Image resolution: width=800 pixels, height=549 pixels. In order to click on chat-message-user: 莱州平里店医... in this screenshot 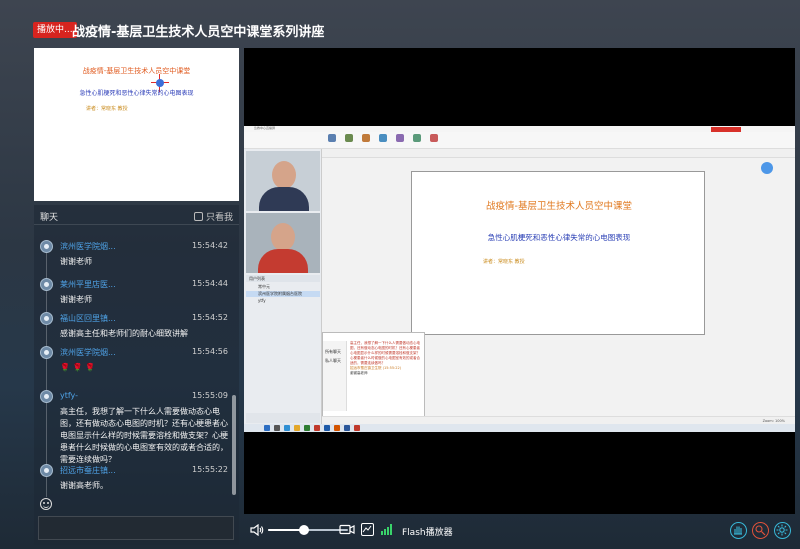, I will do `click(88, 284)`.